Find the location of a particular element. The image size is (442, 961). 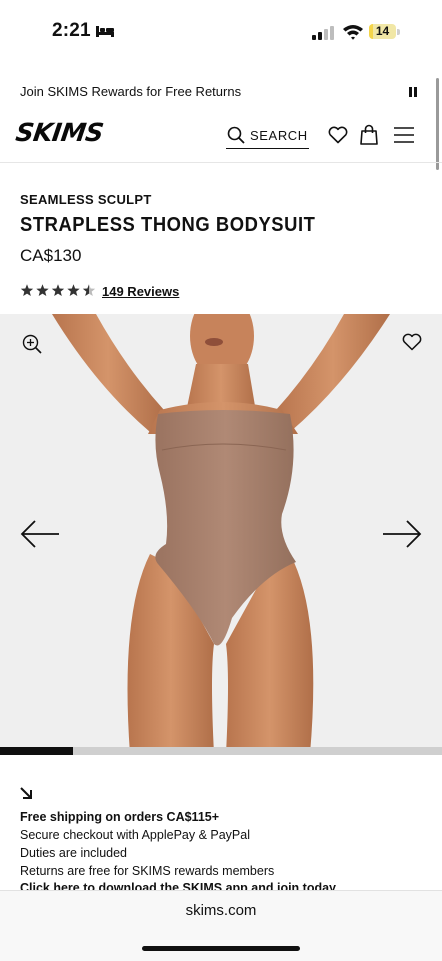

previous-image-arrow-icon is located at coordinates (40, 534).